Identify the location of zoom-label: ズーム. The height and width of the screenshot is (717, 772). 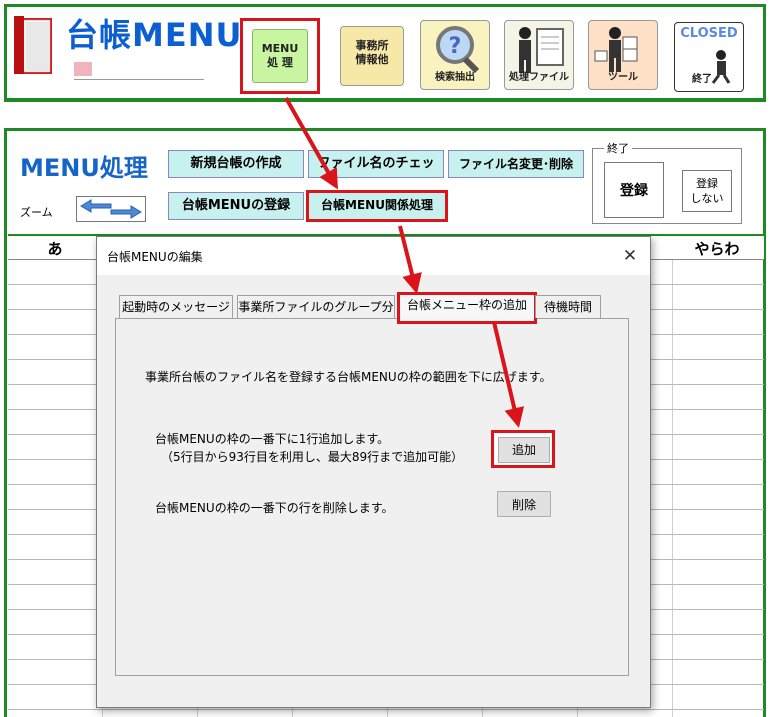
(36, 212).